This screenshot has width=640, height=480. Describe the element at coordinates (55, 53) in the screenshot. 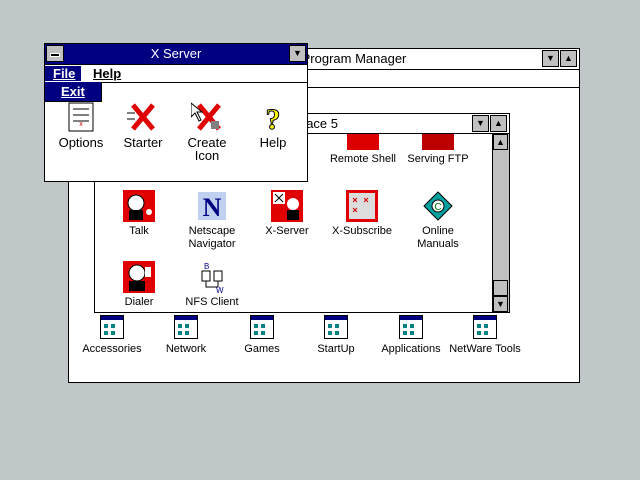

I see `system-menu-button` at that location.